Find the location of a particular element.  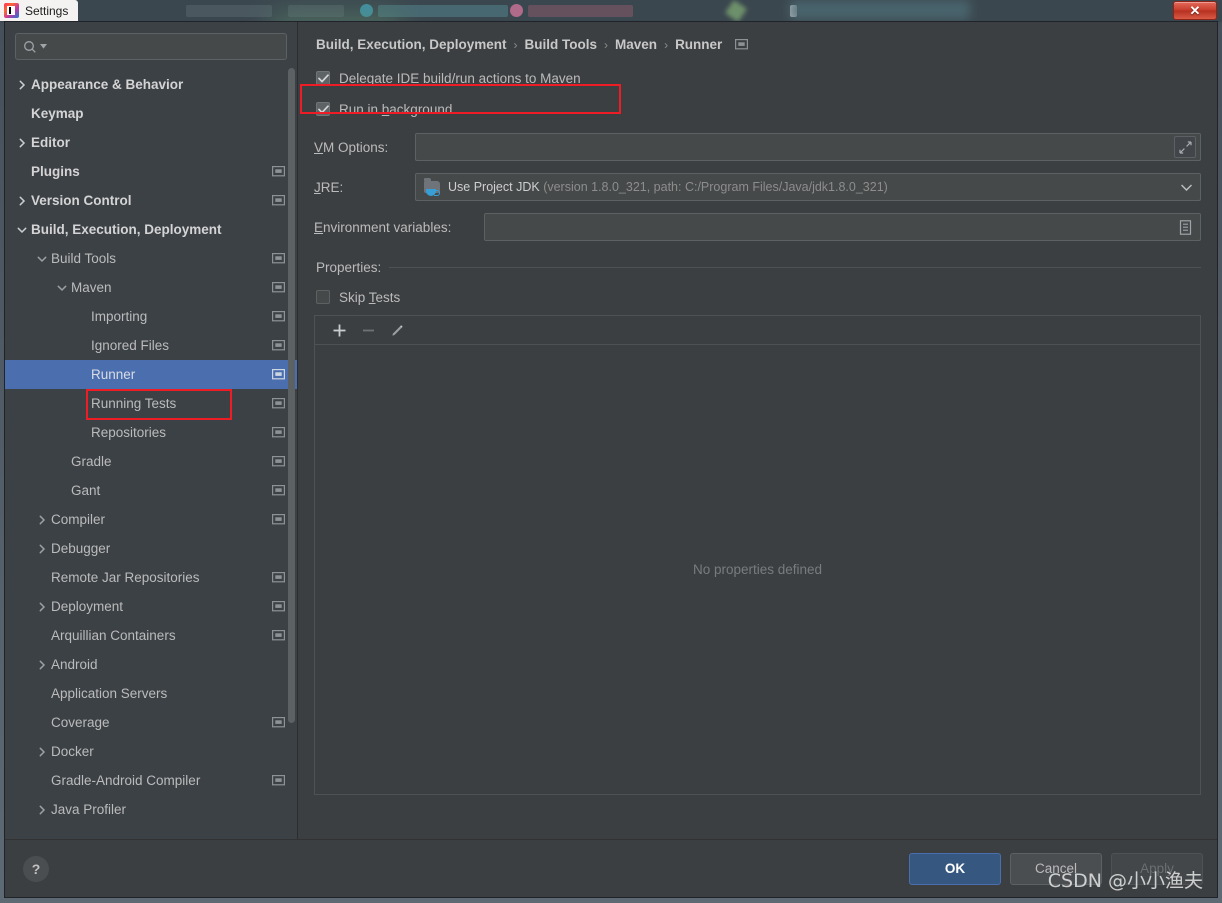

search-box is located at coordinates (151, 46).